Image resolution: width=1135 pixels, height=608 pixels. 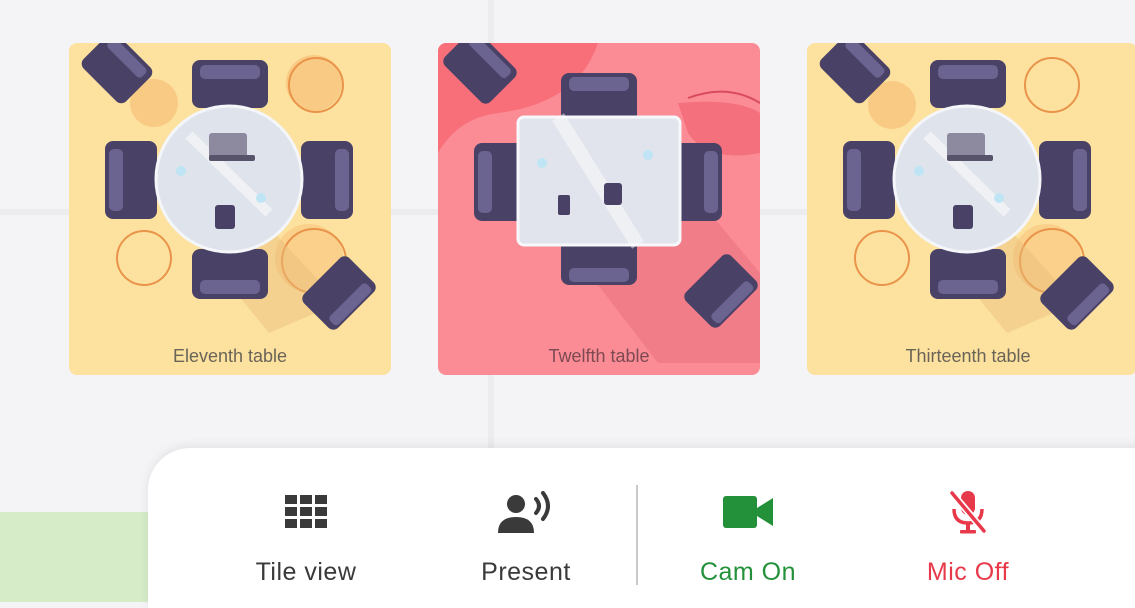 I want to click on table-label: Twelfth table, so click(x=599, y=356).